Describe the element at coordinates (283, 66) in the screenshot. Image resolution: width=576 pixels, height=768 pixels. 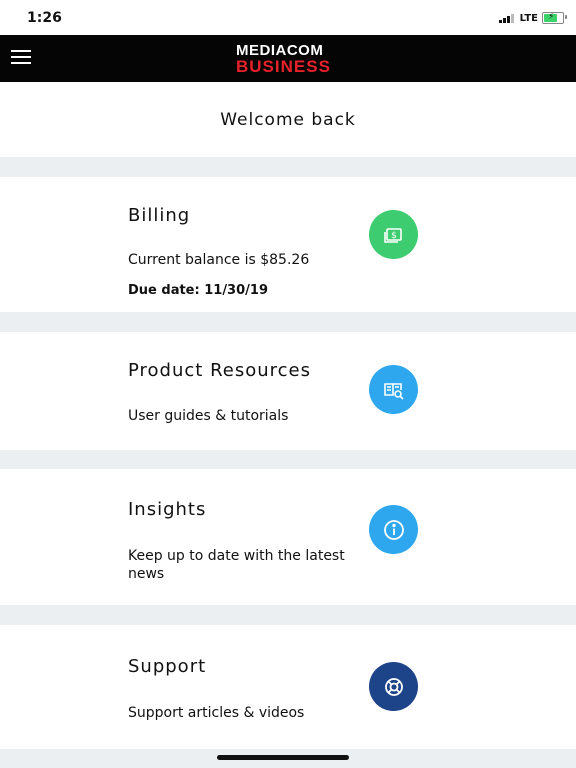
I see `logo-bottom-text: BUSINESS` at that location.